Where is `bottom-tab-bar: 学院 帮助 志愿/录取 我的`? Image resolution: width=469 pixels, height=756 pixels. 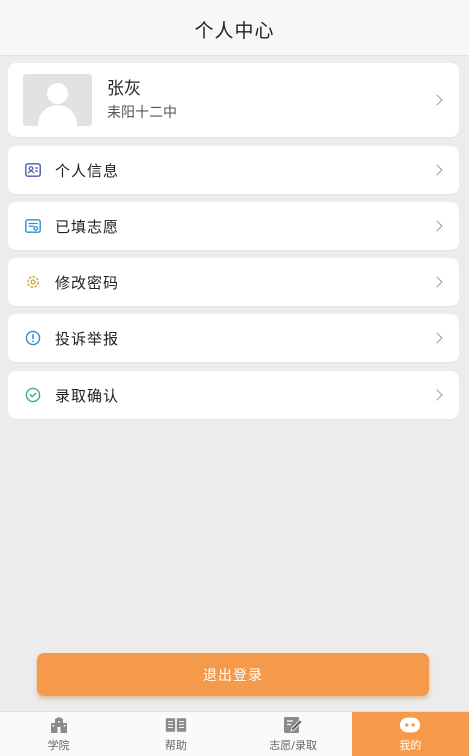
bottom-tab-bar: 学院 帮助 志愿/录取 我的 is located at coordinates (234, 733).